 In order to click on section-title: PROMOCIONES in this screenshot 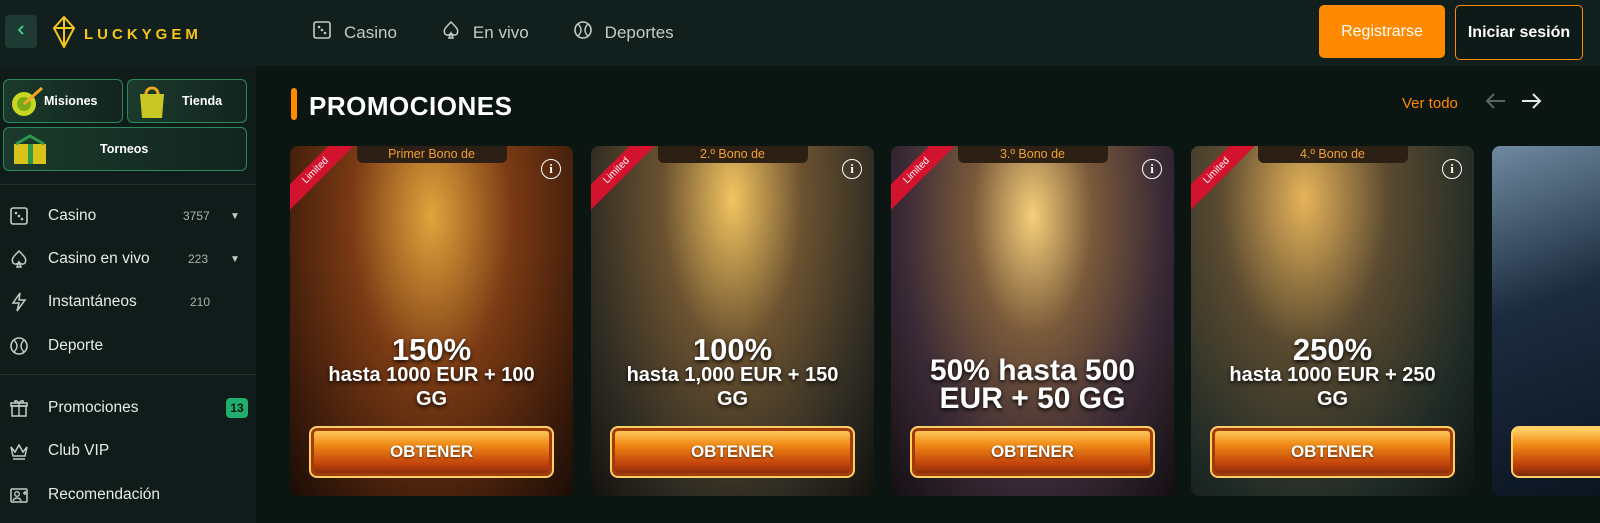, I will do `click(411, 106)`.